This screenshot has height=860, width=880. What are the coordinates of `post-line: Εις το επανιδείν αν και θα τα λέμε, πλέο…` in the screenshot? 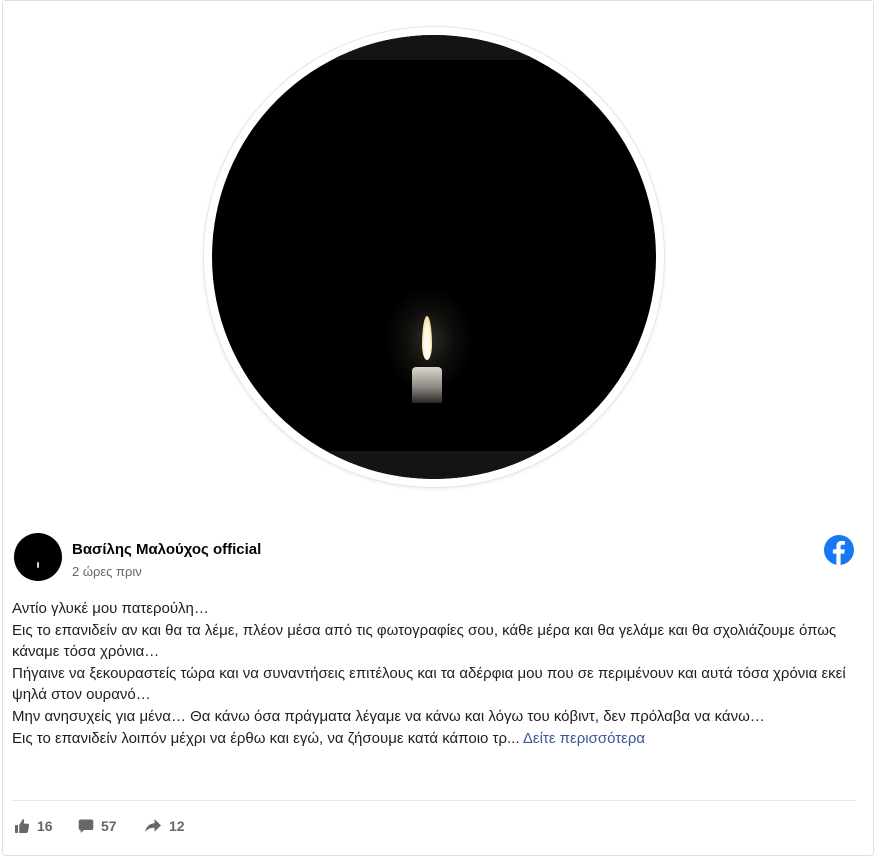 It's located at (424, 641).